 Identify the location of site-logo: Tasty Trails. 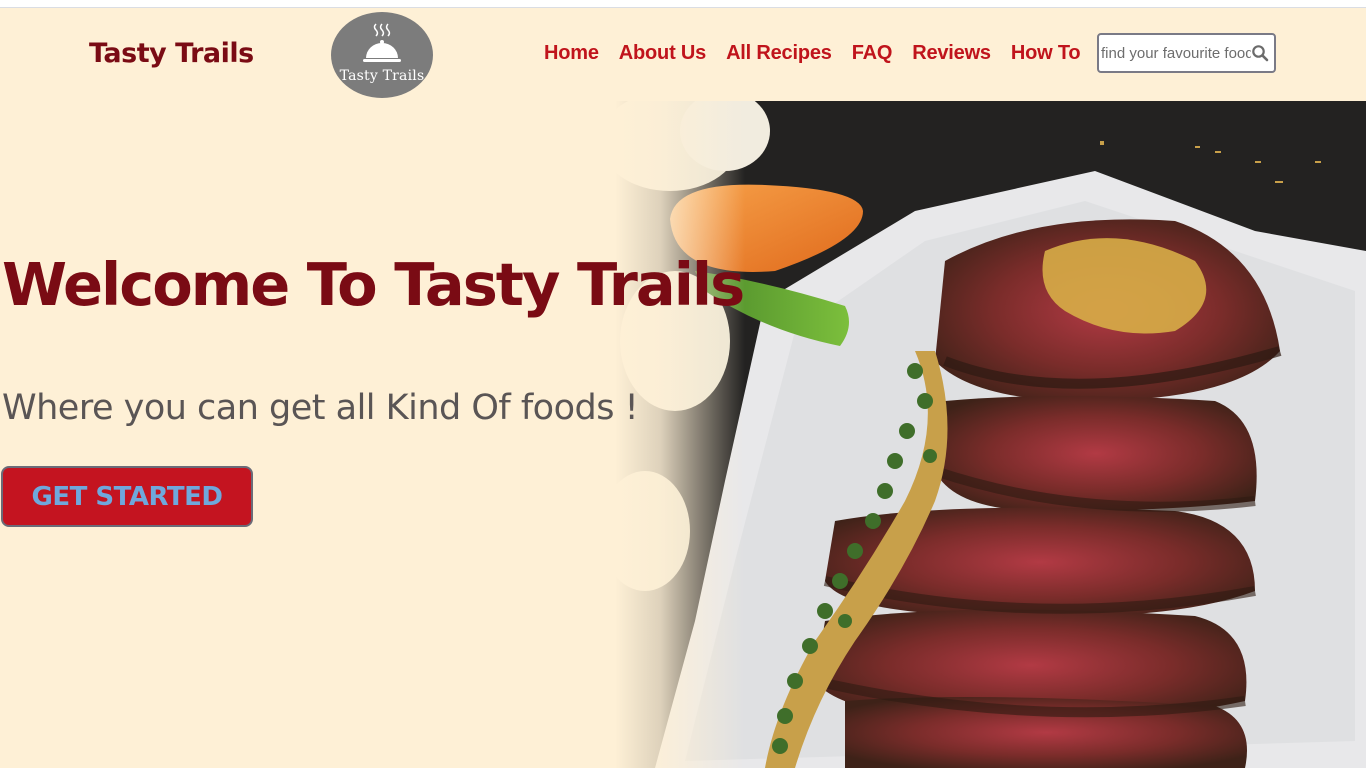
(382, 55).